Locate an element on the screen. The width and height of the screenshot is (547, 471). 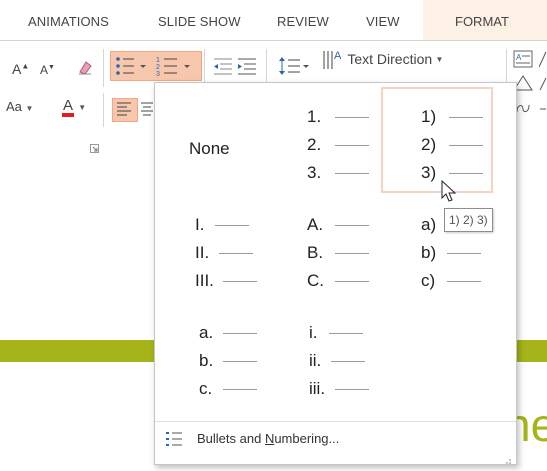
item-marker: 1) is located at coordinates (429, 116).